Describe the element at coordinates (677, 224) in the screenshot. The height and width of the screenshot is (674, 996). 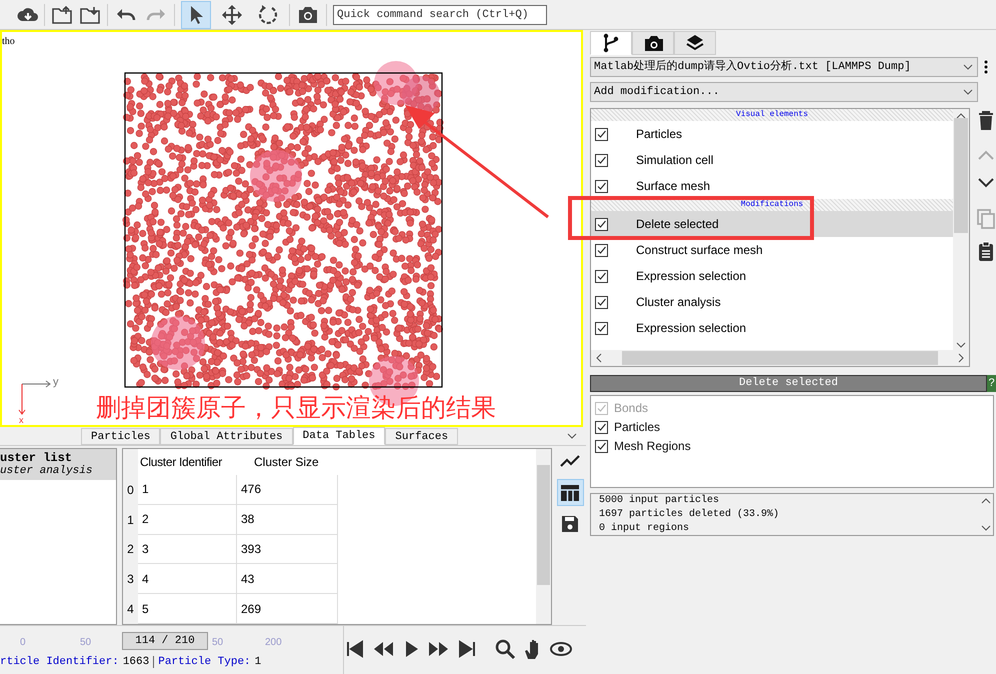
I see `item-label: Delete selected` at that location.